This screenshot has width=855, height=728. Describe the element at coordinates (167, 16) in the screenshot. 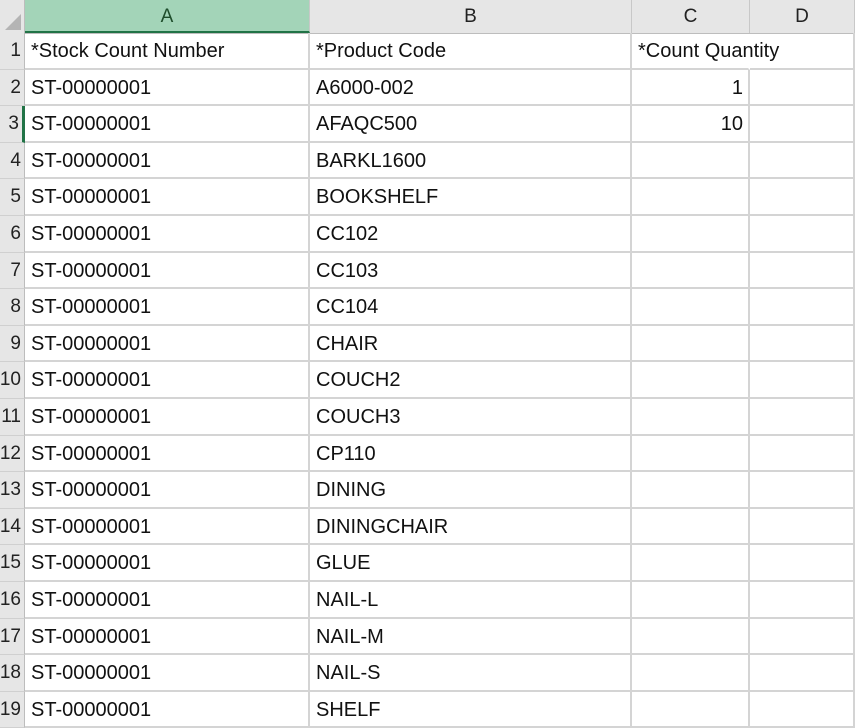

I see `column-header-a: A` at that location.